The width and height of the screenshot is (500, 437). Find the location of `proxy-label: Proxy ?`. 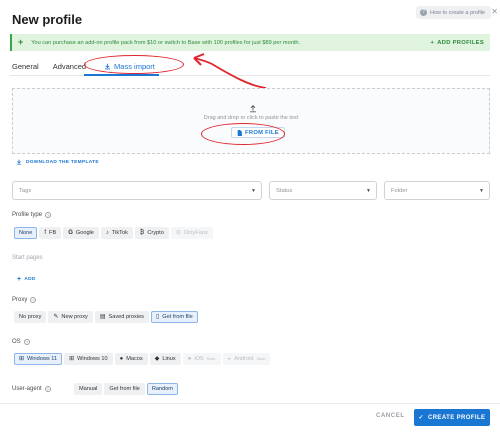

proxy-label: Proxy ? is located at coordinates (24, 300).